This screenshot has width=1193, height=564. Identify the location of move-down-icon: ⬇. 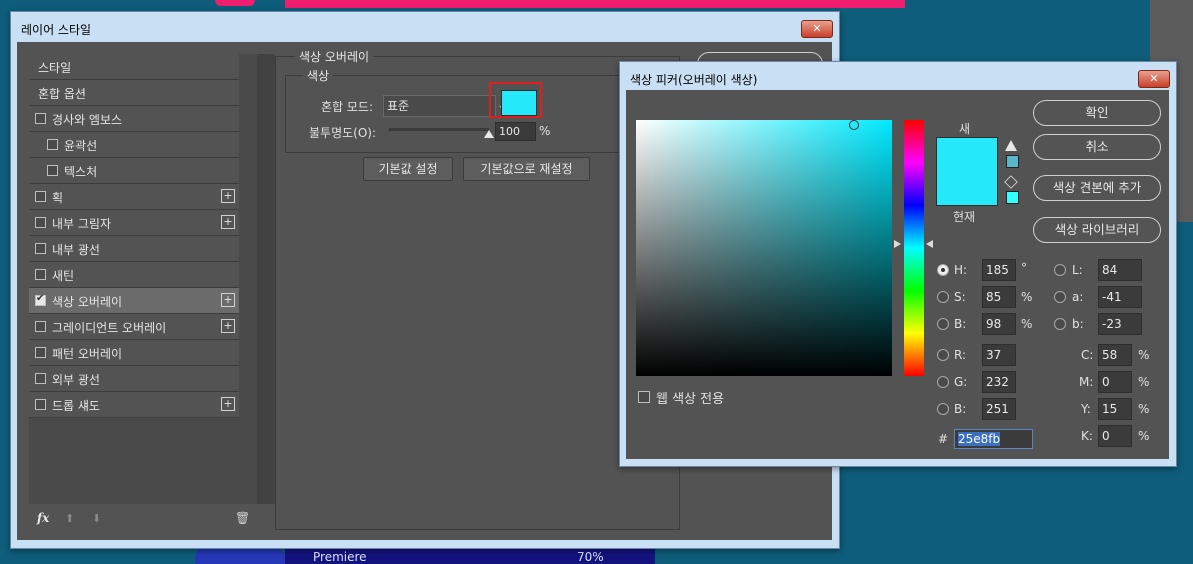
(96, 518).